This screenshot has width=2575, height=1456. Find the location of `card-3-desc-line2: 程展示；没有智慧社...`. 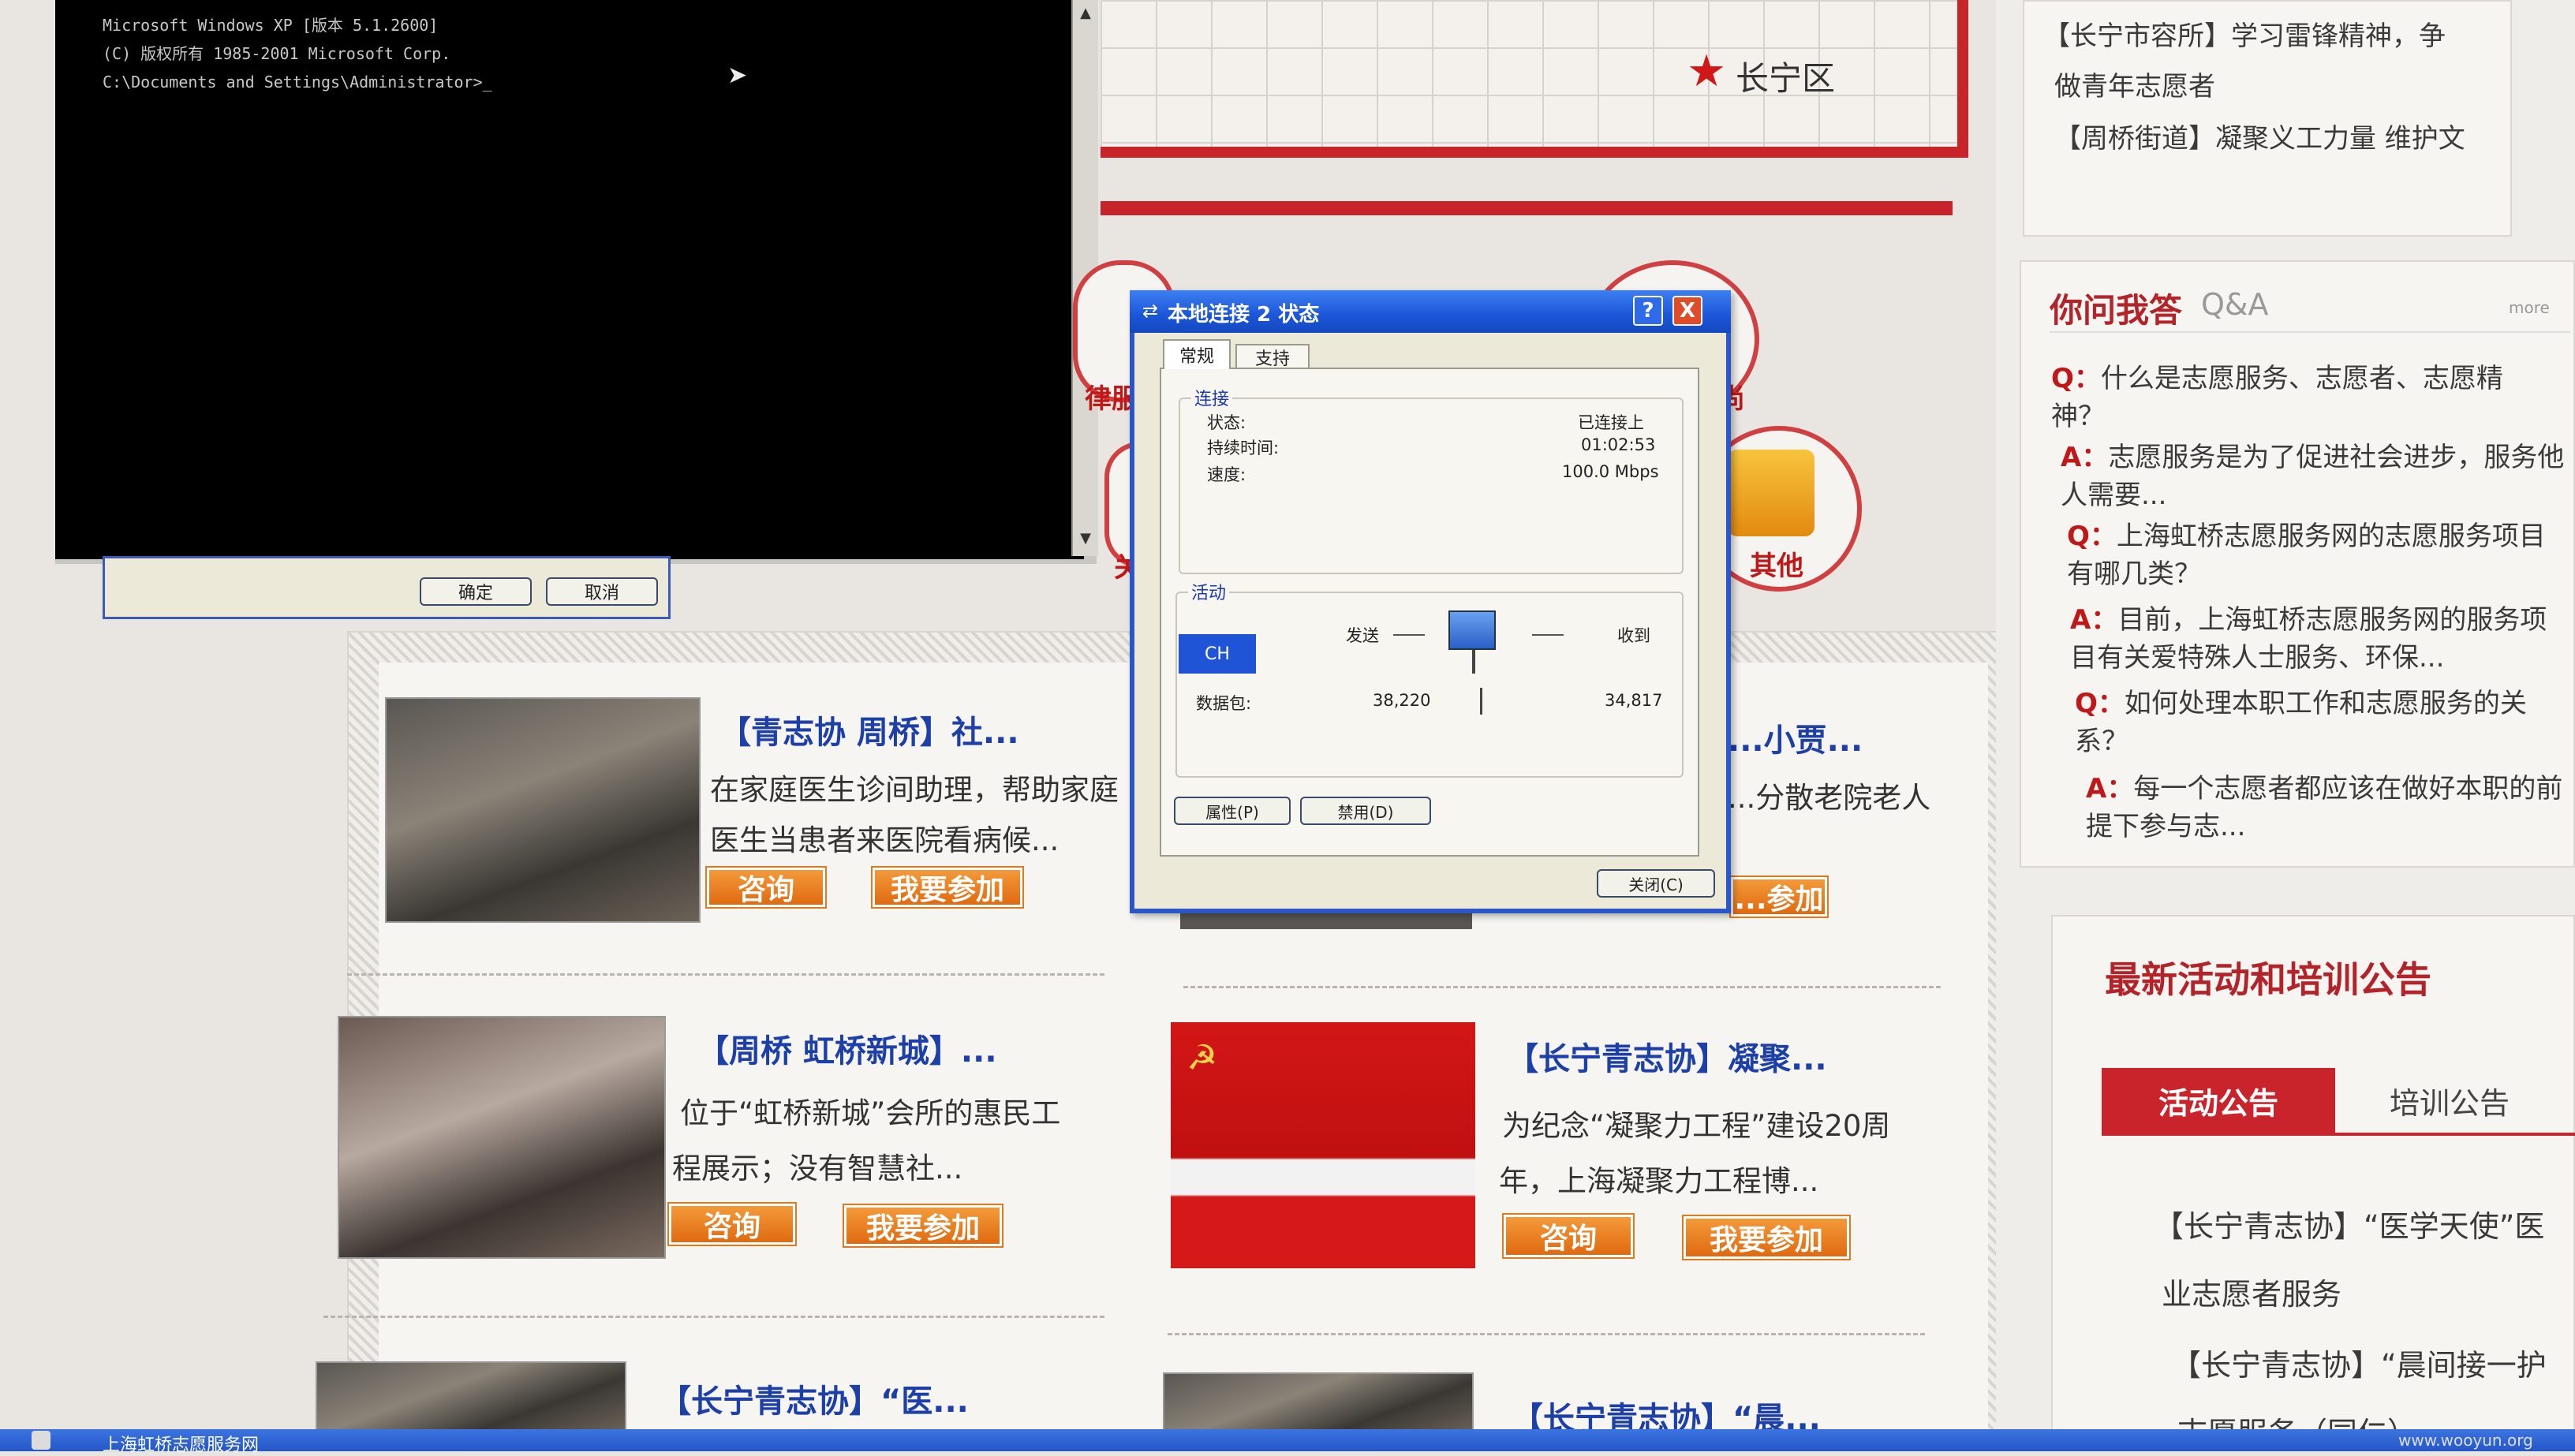

card-3-desc-line2: 程展示；没有智慧社... is located at coordinates (817, 1168).